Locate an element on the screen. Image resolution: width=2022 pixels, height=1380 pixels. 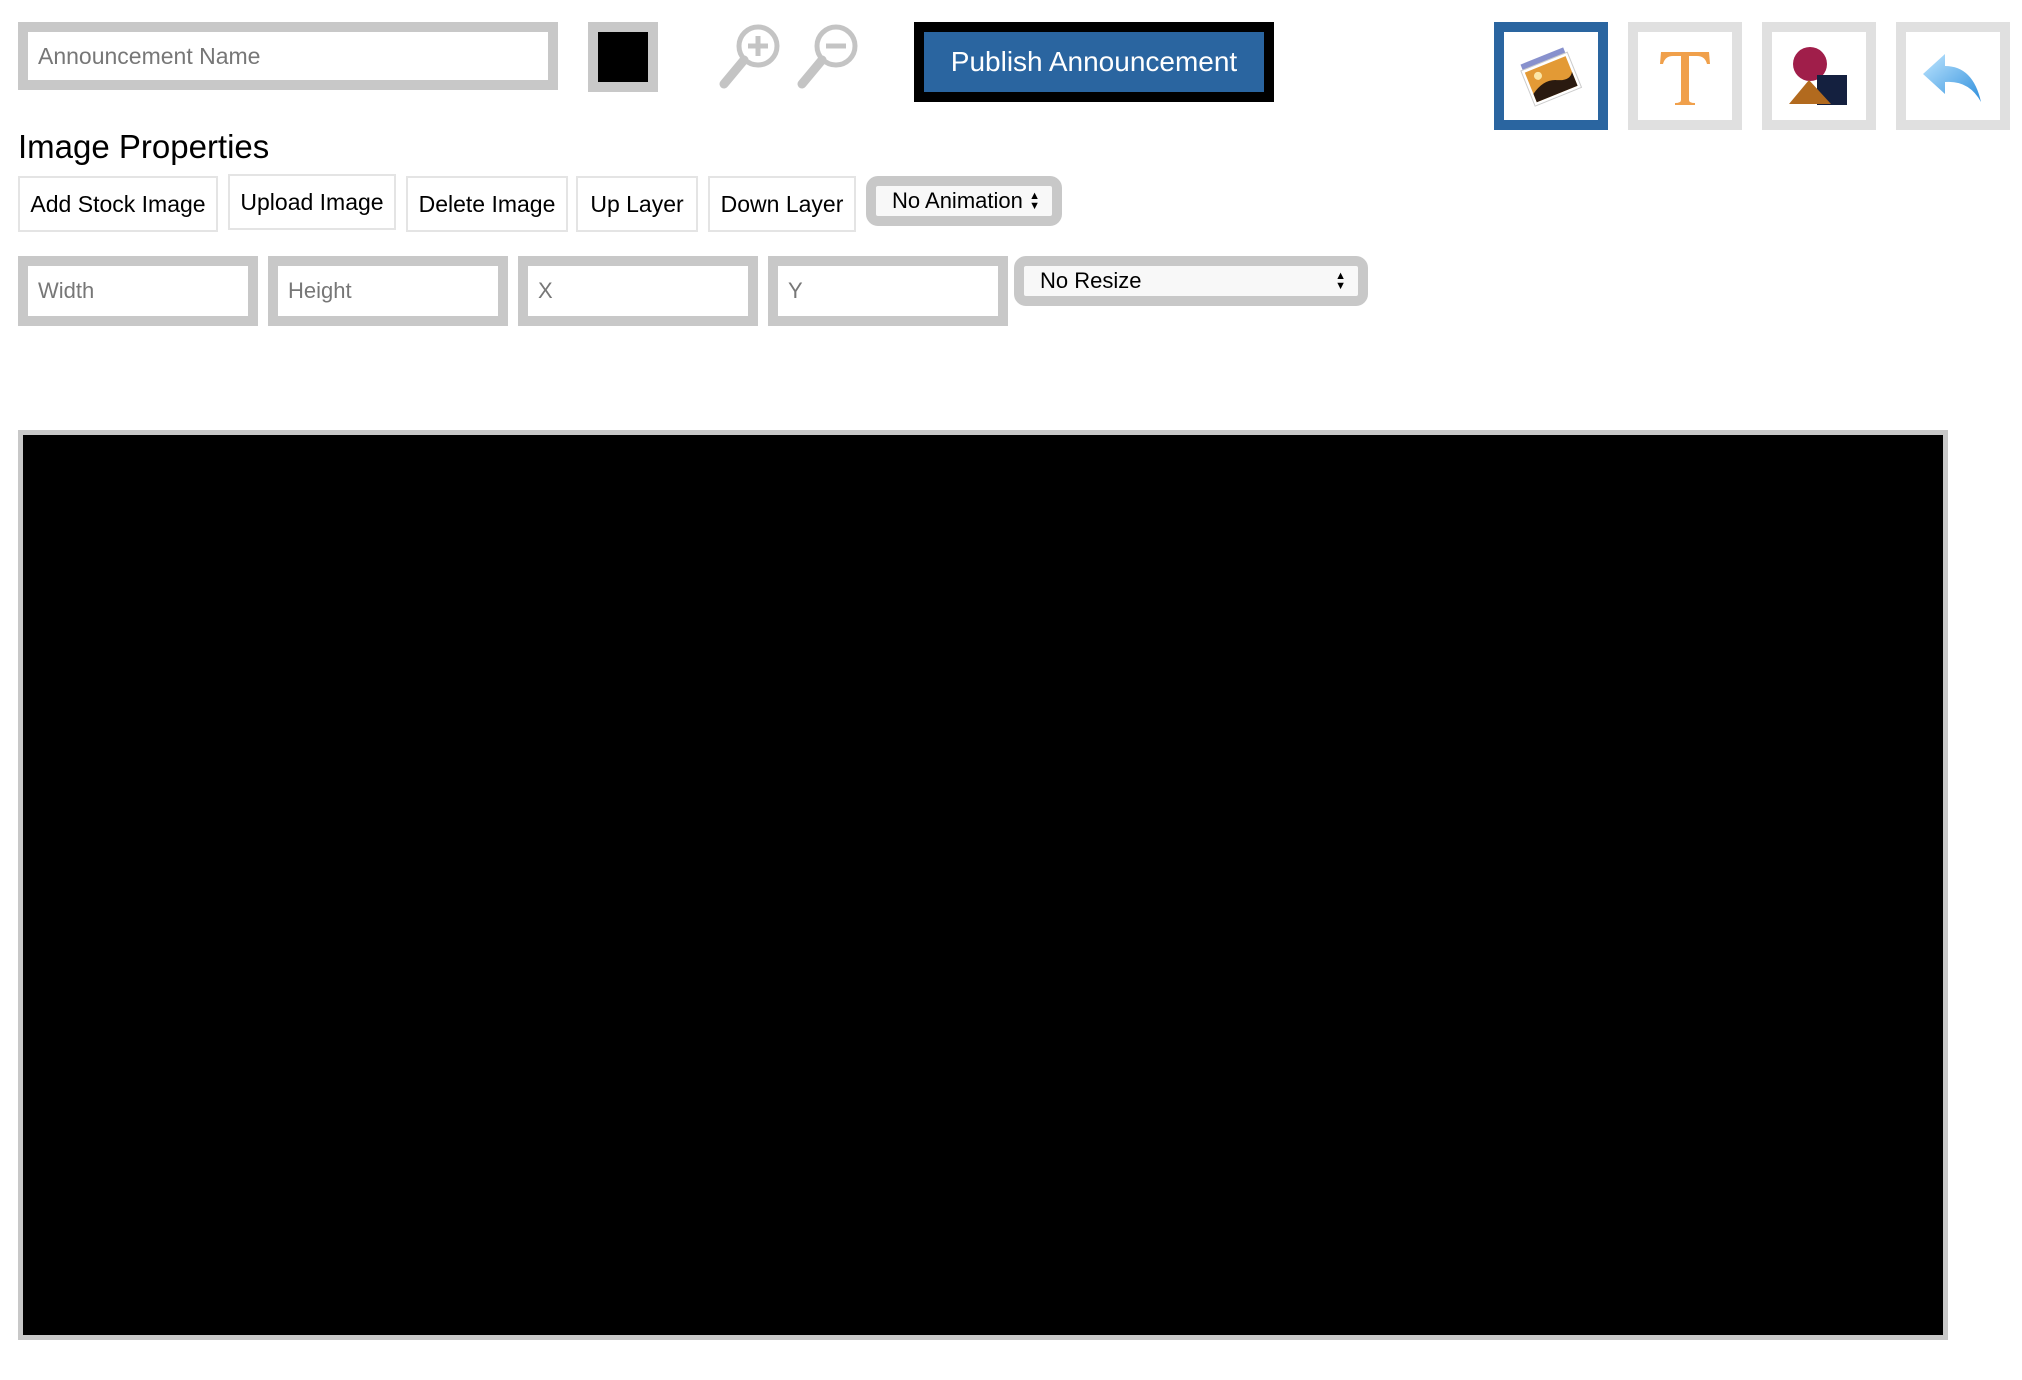
text-tool-button is located at coordinates (1685, 76).